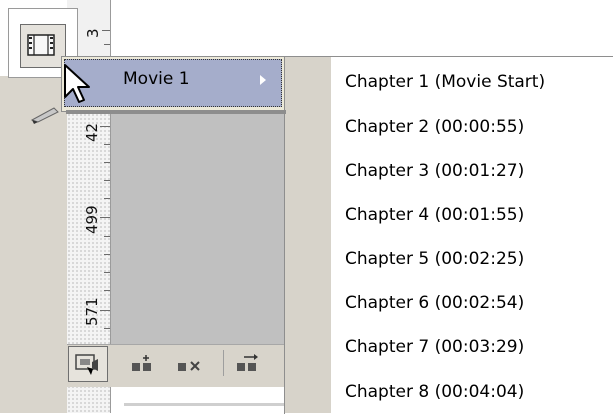  What do you see at coordinates (92, 311) in the screenshot?
I see `ruler-label: 571` at bounding box center [92, 311].